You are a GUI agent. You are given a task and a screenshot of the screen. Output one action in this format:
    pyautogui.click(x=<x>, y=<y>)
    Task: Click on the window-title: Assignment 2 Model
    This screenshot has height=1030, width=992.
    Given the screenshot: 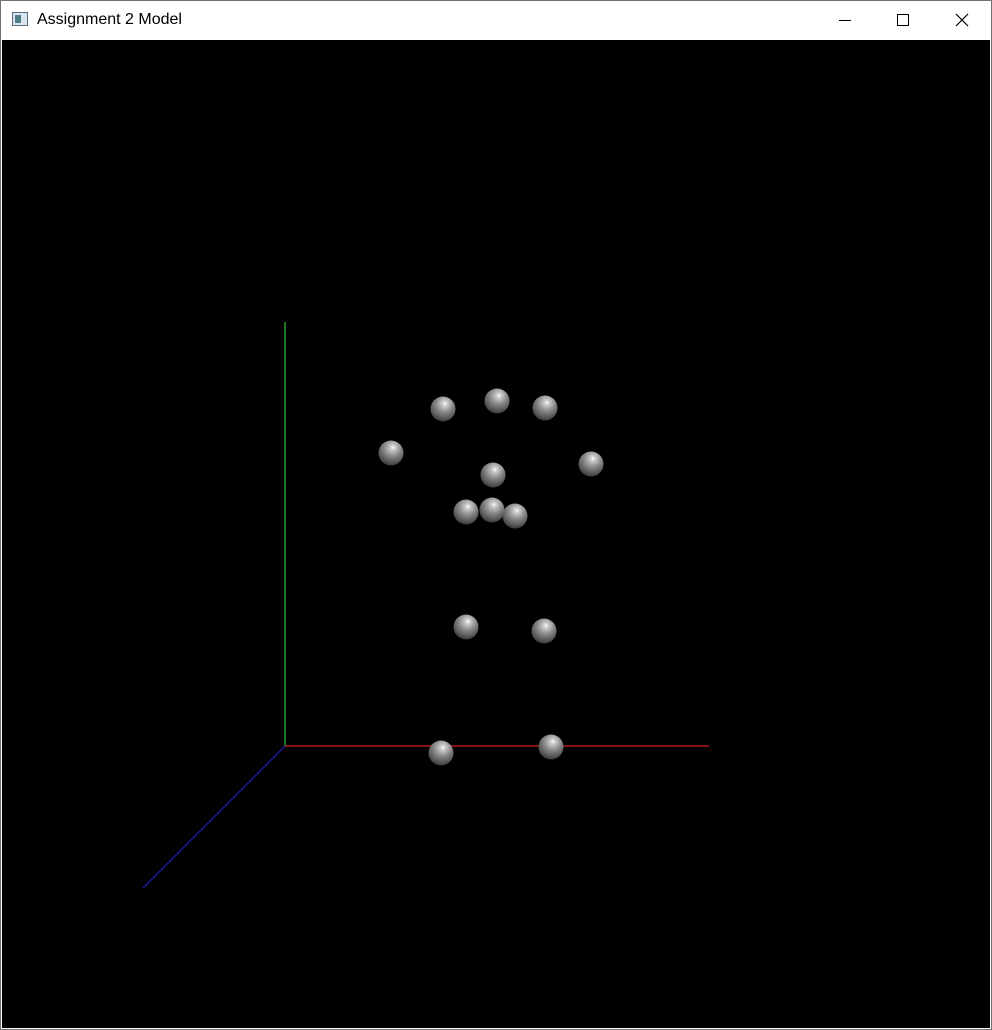 What is the action you would take?
    pyautogui.click(x=109, y=19)
    